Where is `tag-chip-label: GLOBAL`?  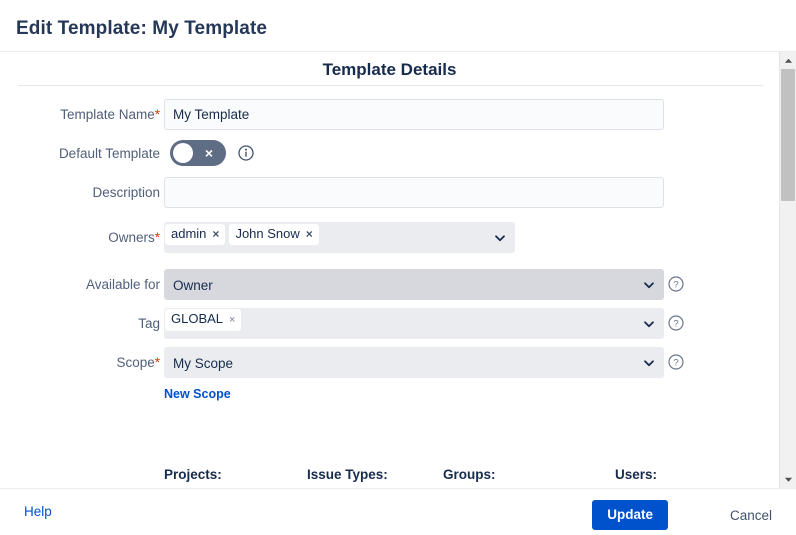
tag-chip-label: GLOBAL is located at coordinates (197, 319).